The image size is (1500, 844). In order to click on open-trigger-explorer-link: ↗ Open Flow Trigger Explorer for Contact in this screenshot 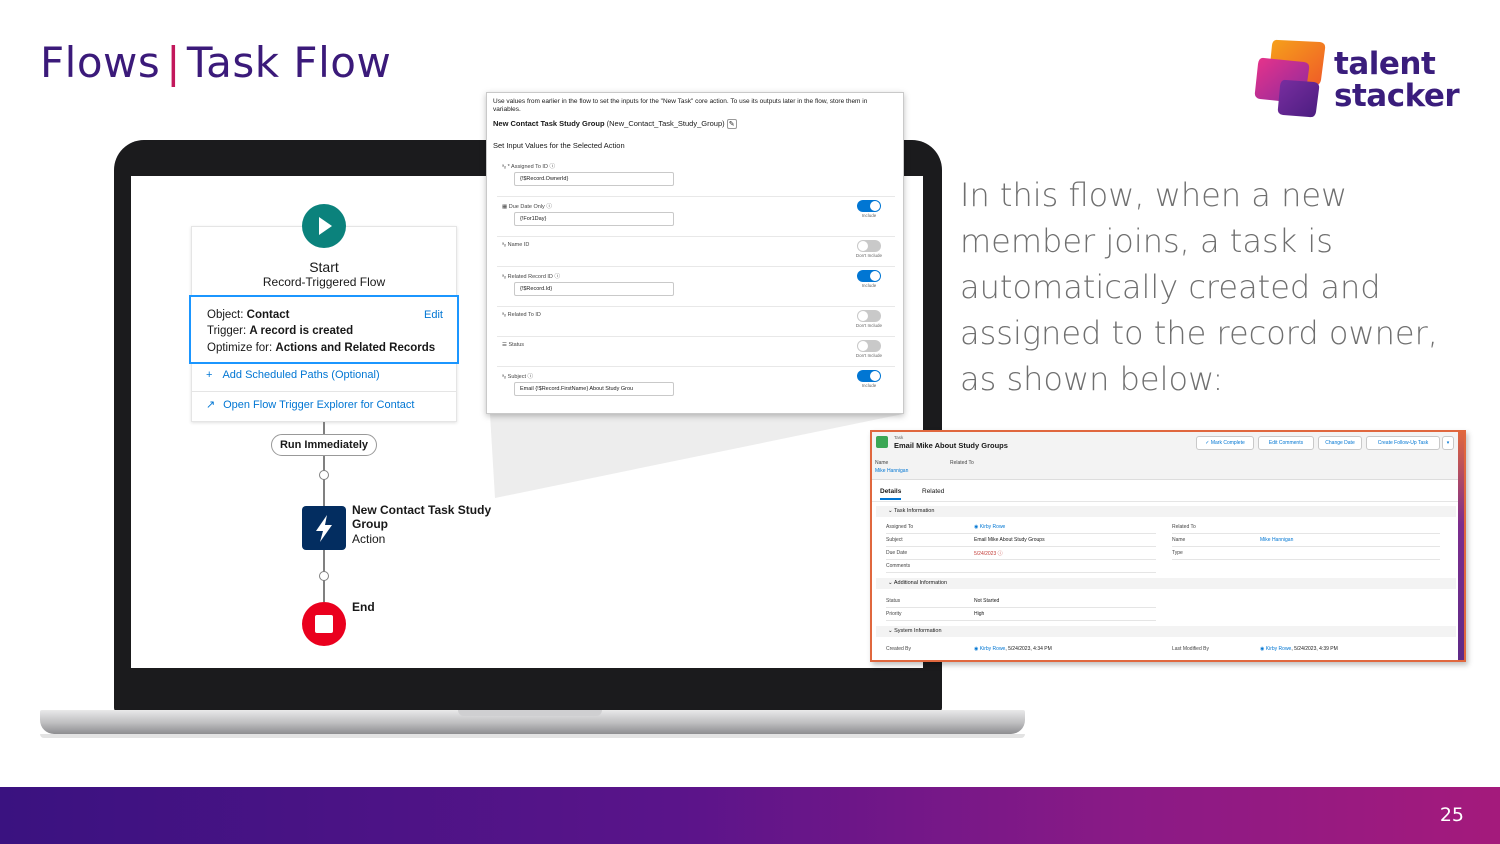, I will do `click(310, 404)`.